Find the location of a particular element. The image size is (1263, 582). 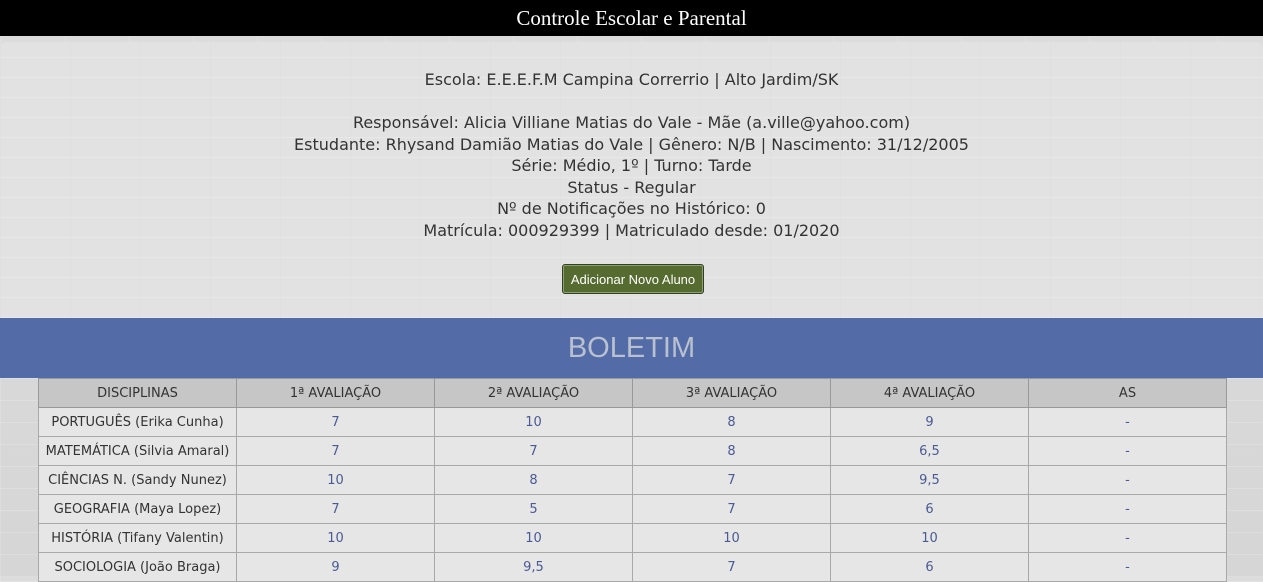

app-title: Controle Escolar e Parental is located at coordinates (631, 17).